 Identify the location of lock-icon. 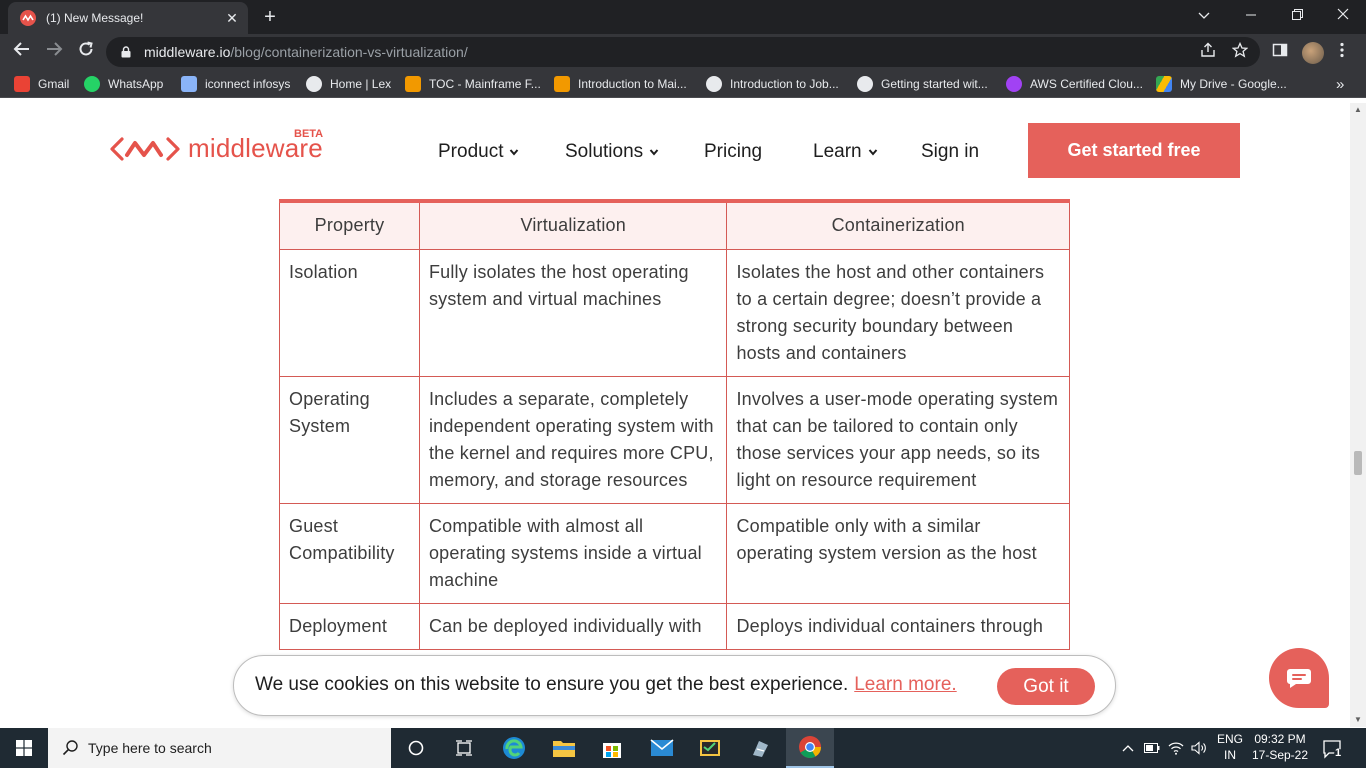
(126, 52).